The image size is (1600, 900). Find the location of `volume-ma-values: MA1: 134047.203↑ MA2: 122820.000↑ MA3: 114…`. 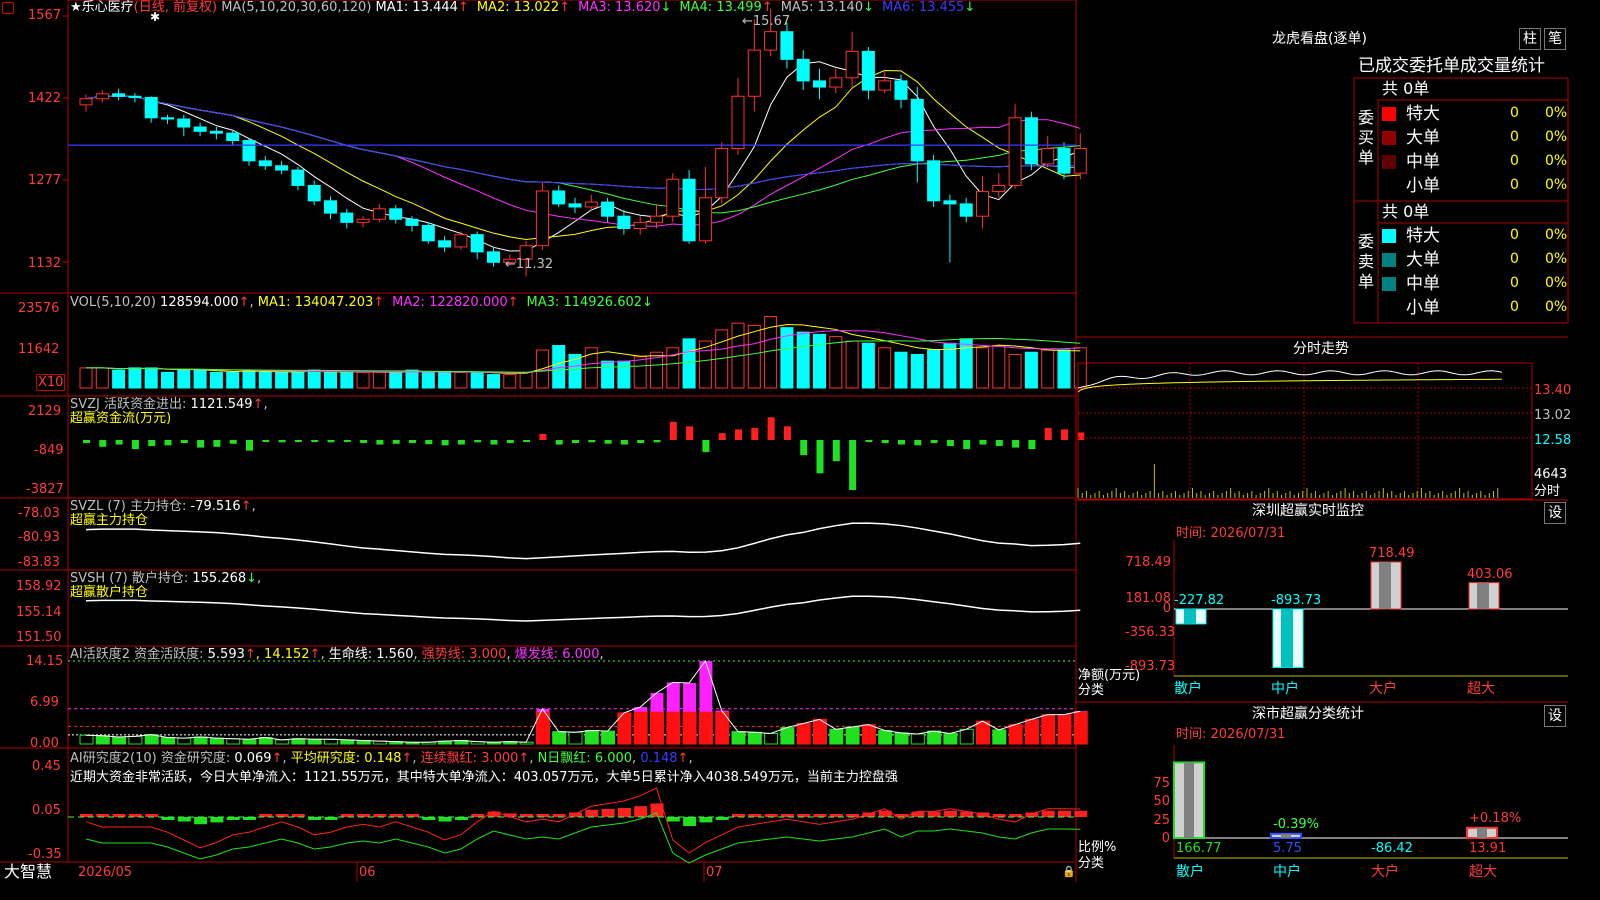

volume-ma-values: MA1: 134047.203↑ MA2: 122820.000↑ MA3: 114… is located at coordinates (459, 302).